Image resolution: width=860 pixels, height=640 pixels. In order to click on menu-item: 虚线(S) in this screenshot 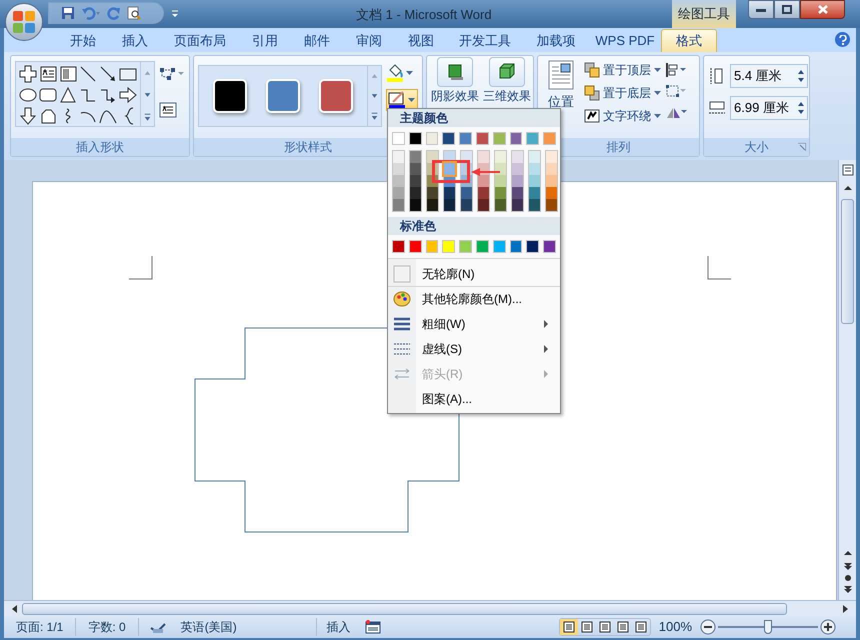, I will do `click(474, 348)`.